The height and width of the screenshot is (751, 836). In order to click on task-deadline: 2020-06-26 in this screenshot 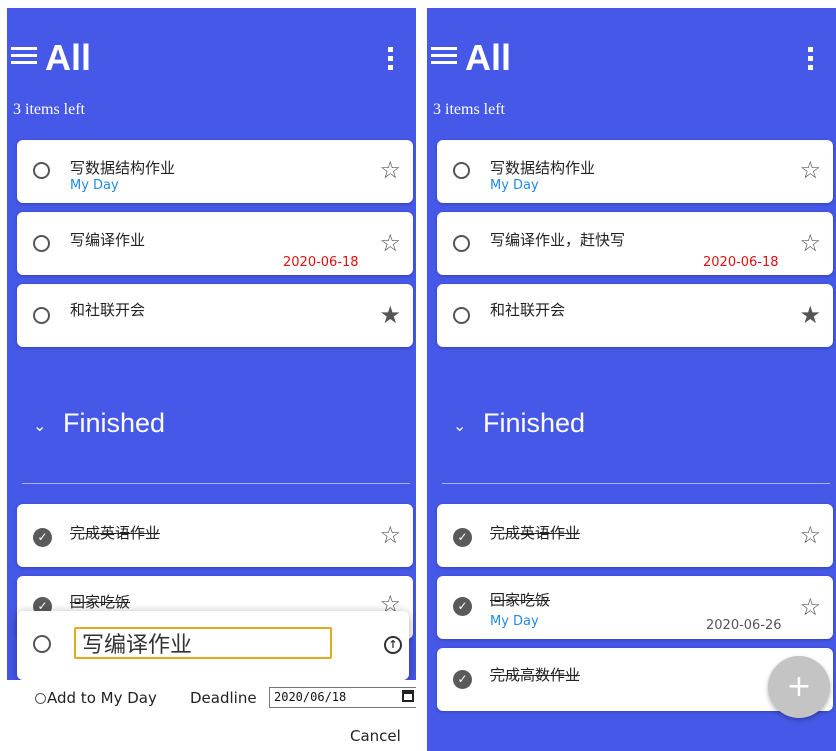, I will do `click(744, 625)`.